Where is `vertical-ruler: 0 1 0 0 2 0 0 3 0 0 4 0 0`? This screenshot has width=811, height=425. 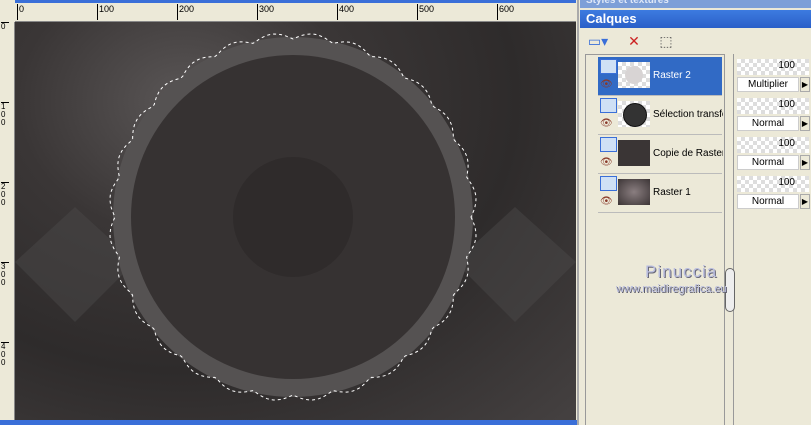
vertical-ruler: 0 1 0 0 2 0 0 3 0 0 4 0 0 is located at coordinates (7, 221).